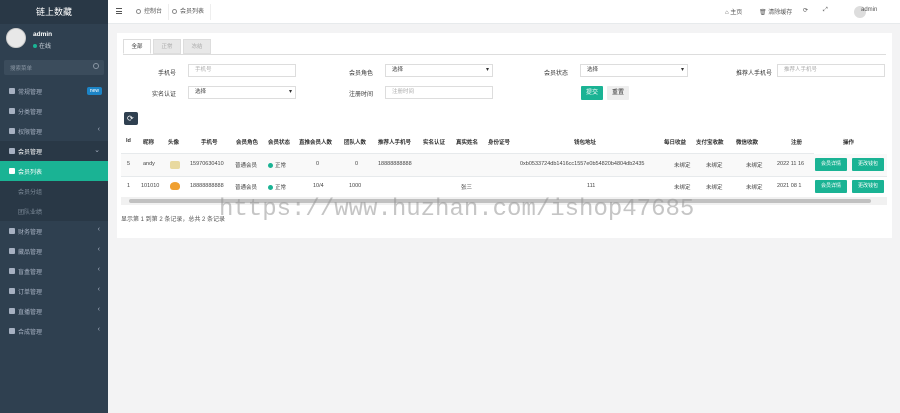 The image size is (900, 413). Describe the element at coordinates (395, 164) in the screenshot. I see `cell-inviter: 18888888888` at that location.